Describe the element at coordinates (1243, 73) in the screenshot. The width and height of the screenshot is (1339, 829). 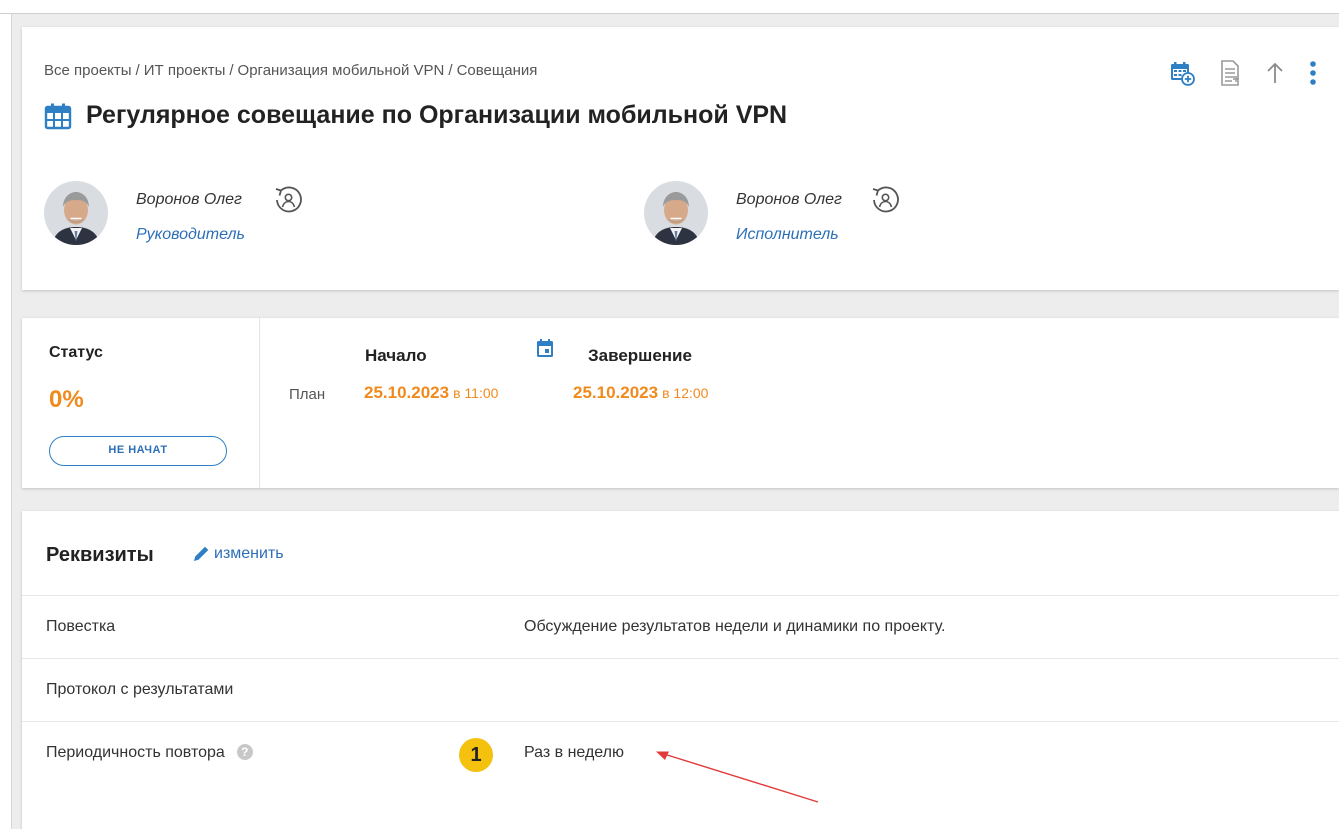
I see `header-toolbar` at that location.